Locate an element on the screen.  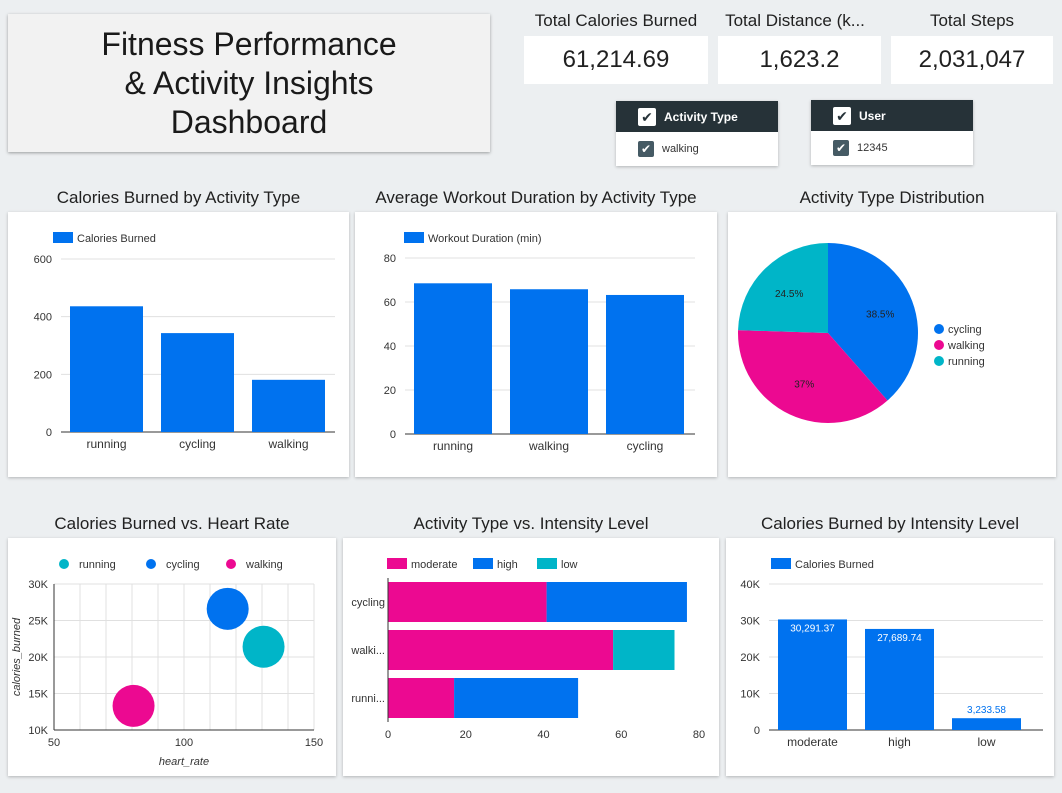
x-tick-label: moderate is located at coordinates (812, 742).